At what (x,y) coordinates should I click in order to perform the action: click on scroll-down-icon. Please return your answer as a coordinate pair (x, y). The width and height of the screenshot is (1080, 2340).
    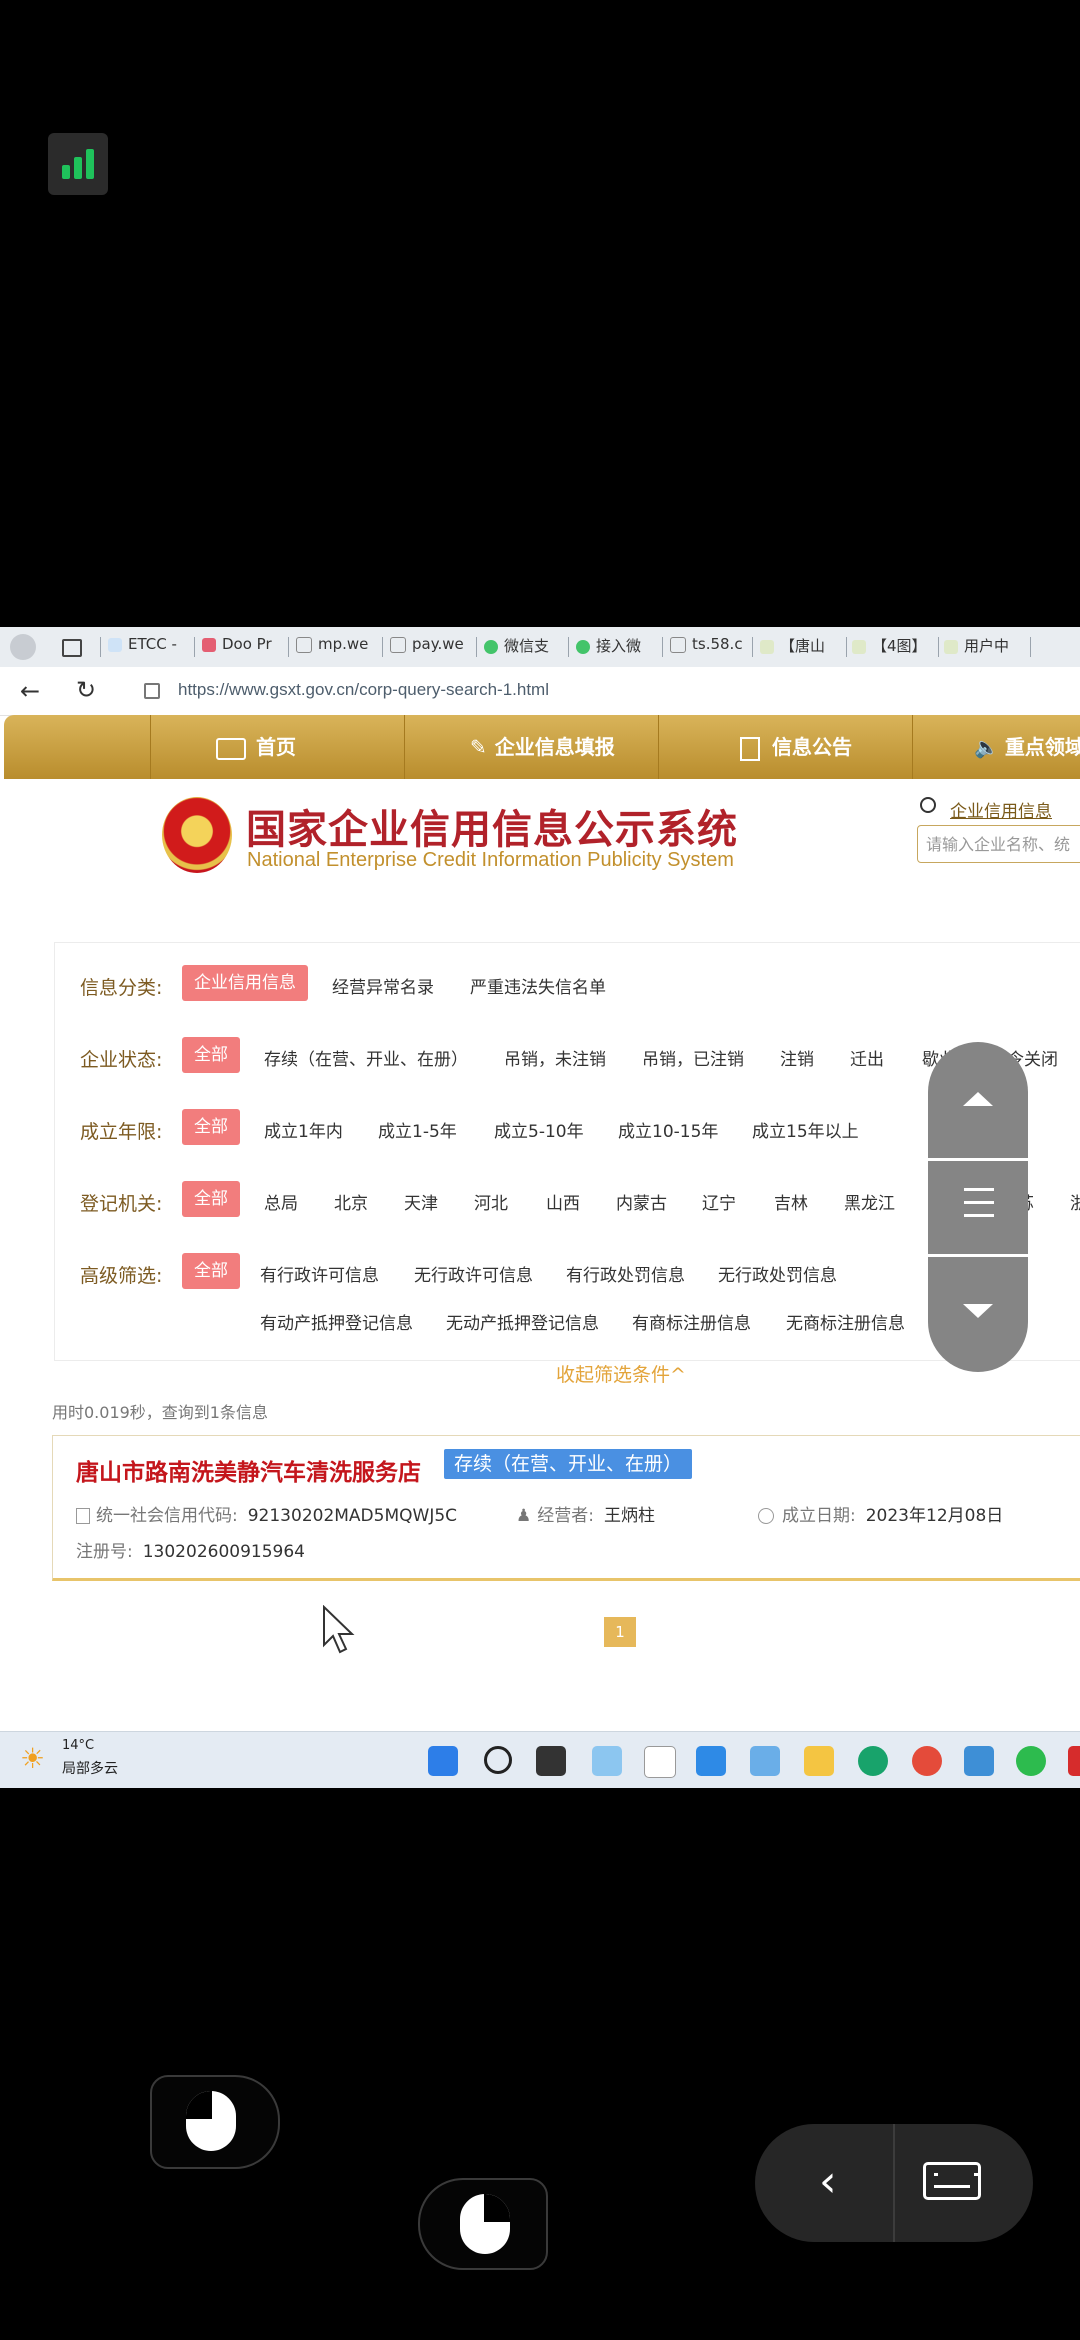
    Looking at the image, I should click on (978, 1311).